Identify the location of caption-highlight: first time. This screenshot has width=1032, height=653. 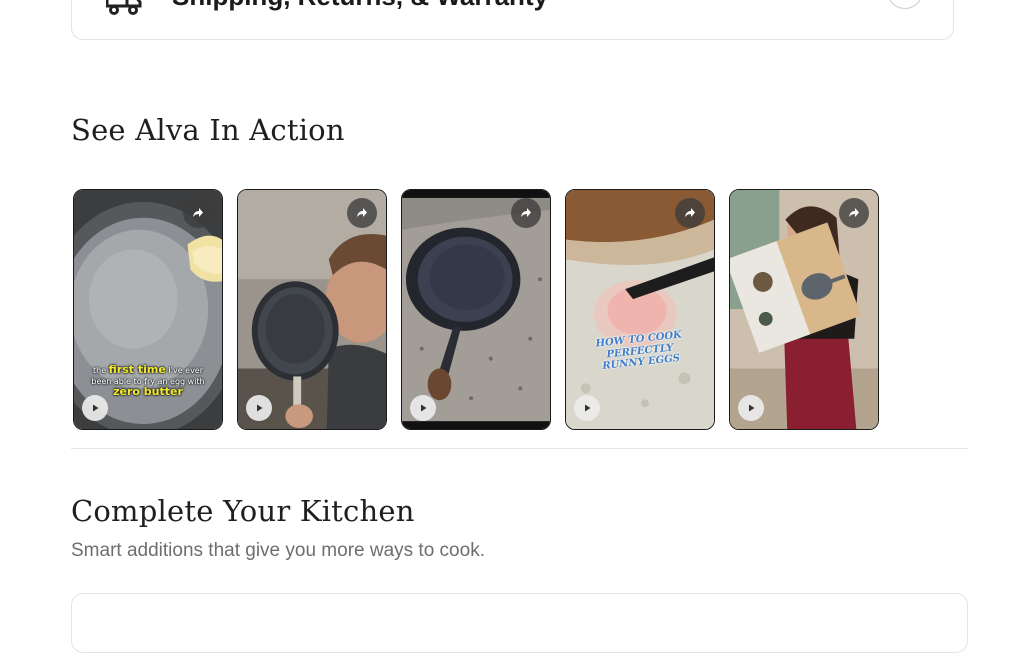
(137, 369).